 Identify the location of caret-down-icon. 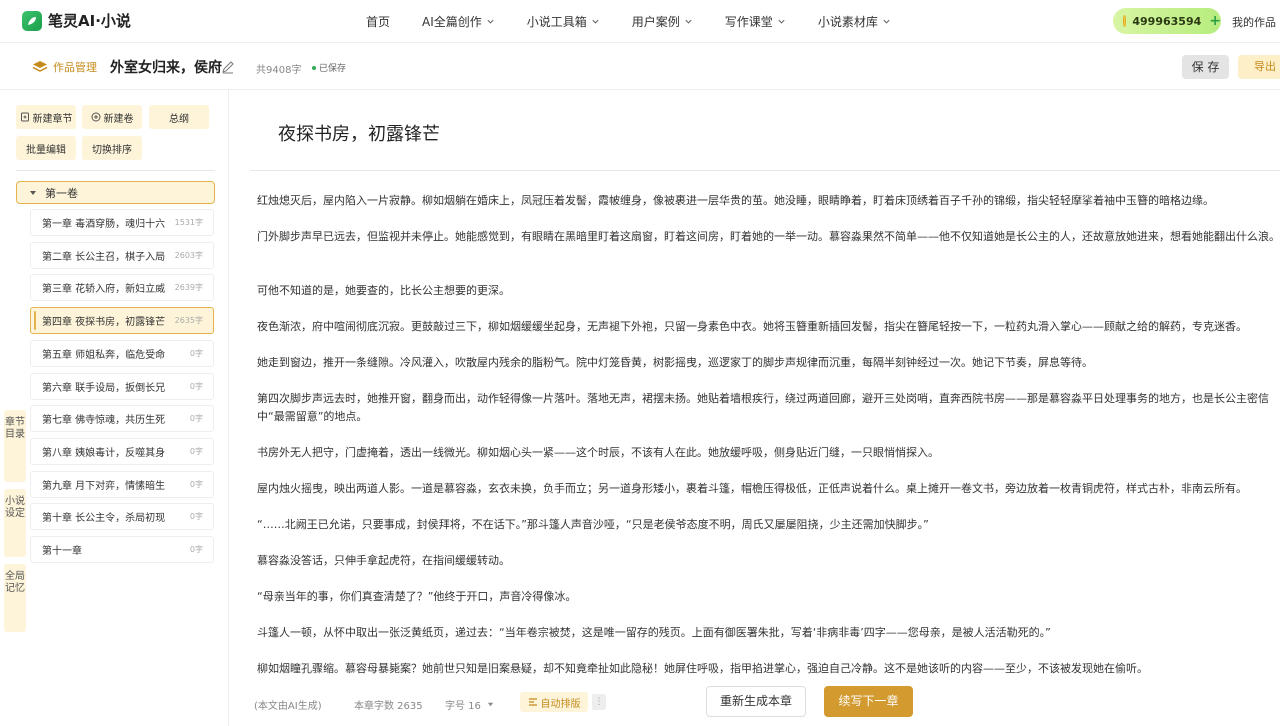
(33, 192).